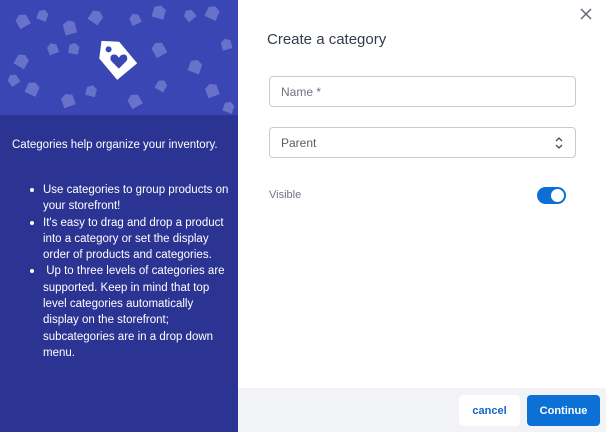  I want to click on visible-toggle, so click(551, 195).